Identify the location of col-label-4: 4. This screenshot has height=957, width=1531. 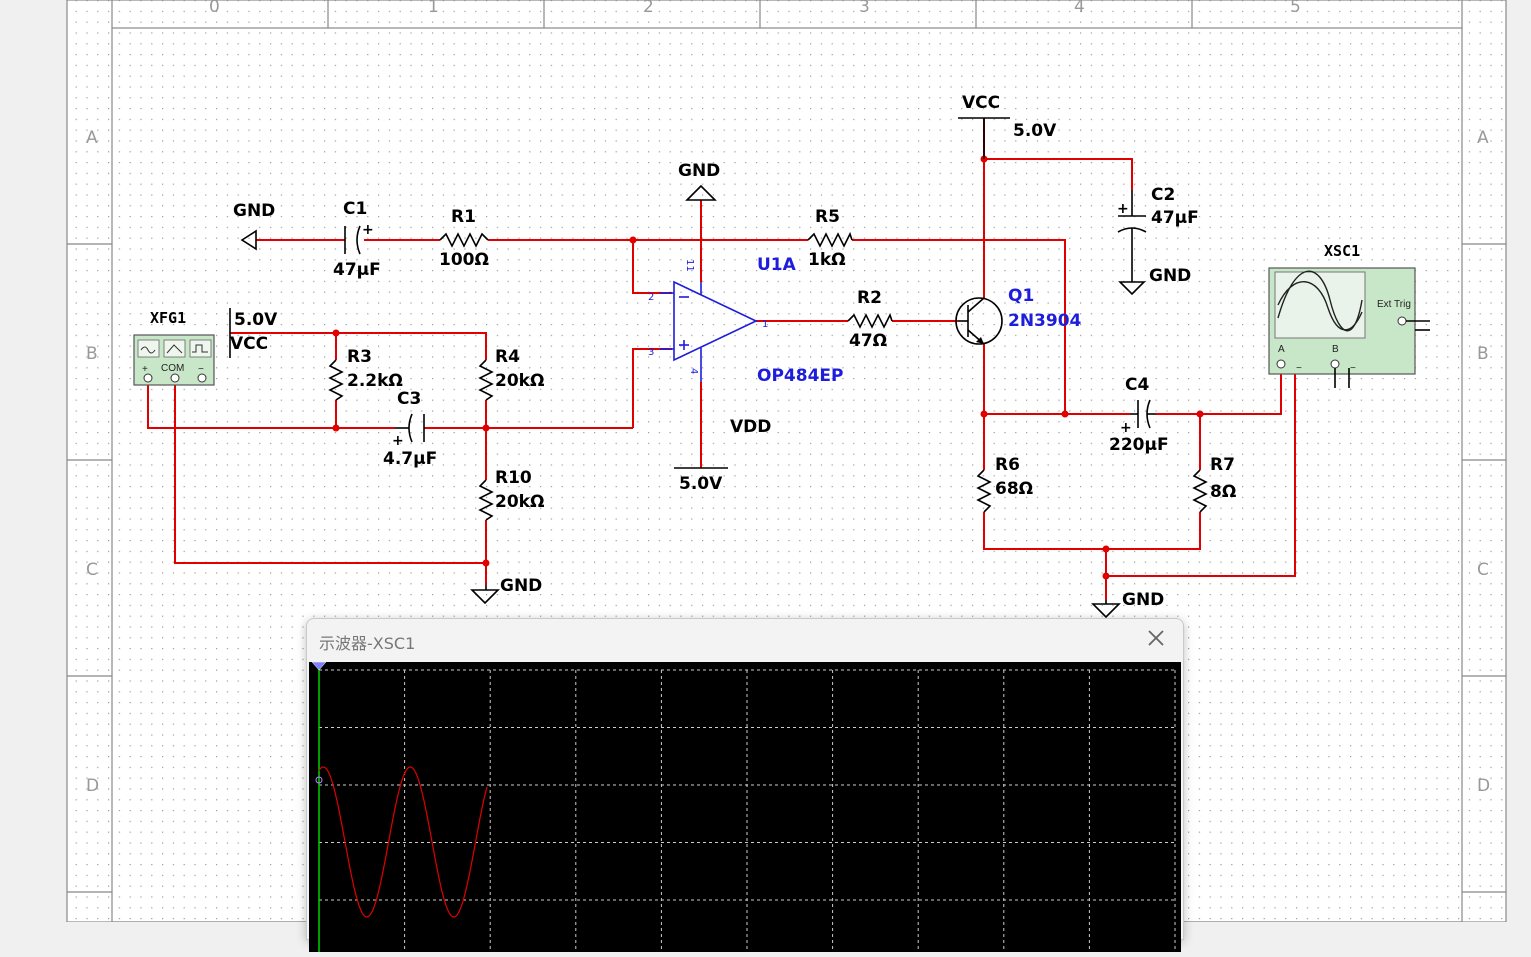
(1079, 8).